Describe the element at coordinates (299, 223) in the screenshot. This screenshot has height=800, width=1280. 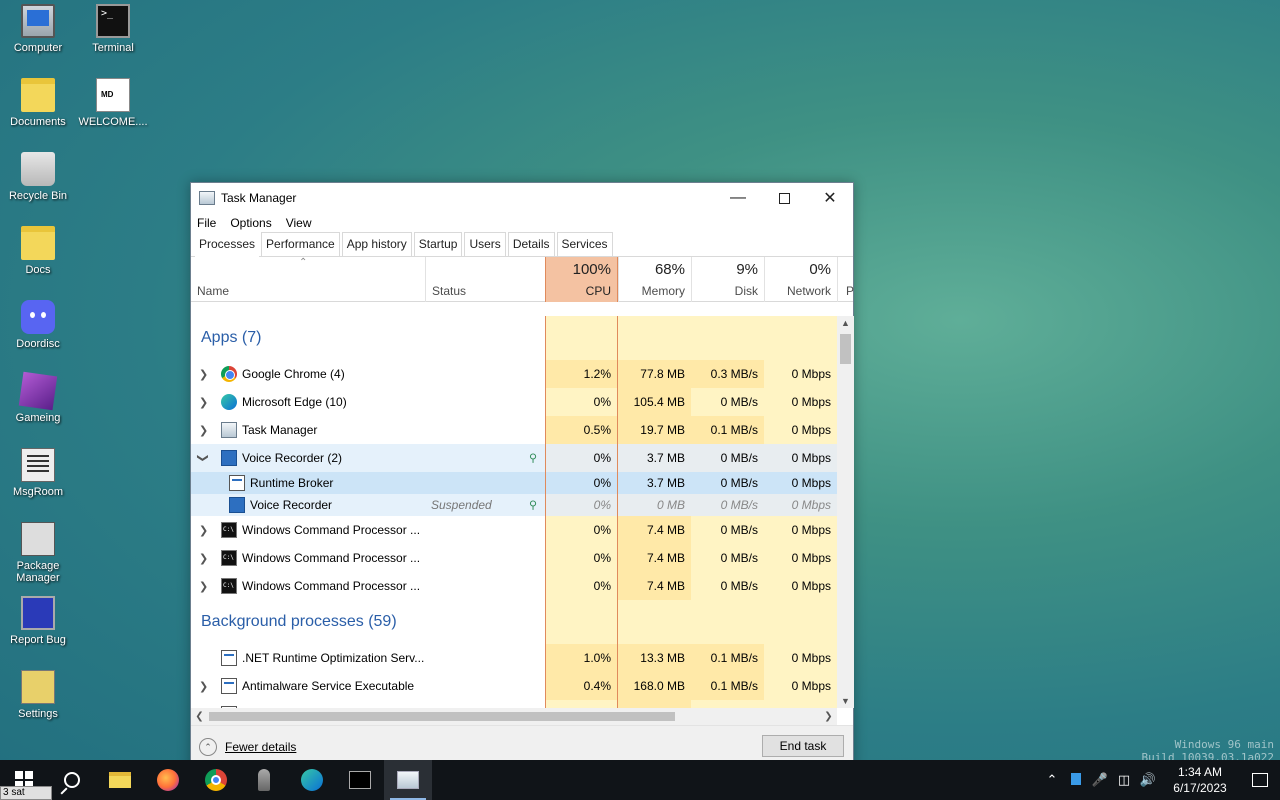
I see `menu-view: View` at that location.